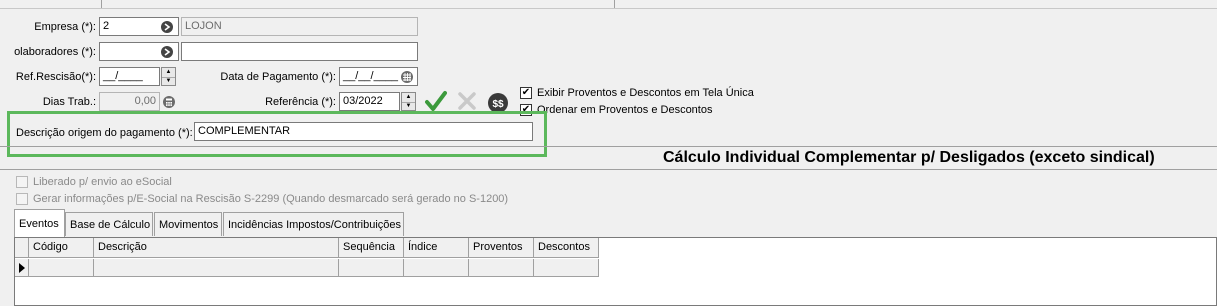  What do you see at coordinates (55, 77) in the screenshot?
I see `ref-rescisao-label: Ref.Rescisão(*):` at bounding box center [55, 77].